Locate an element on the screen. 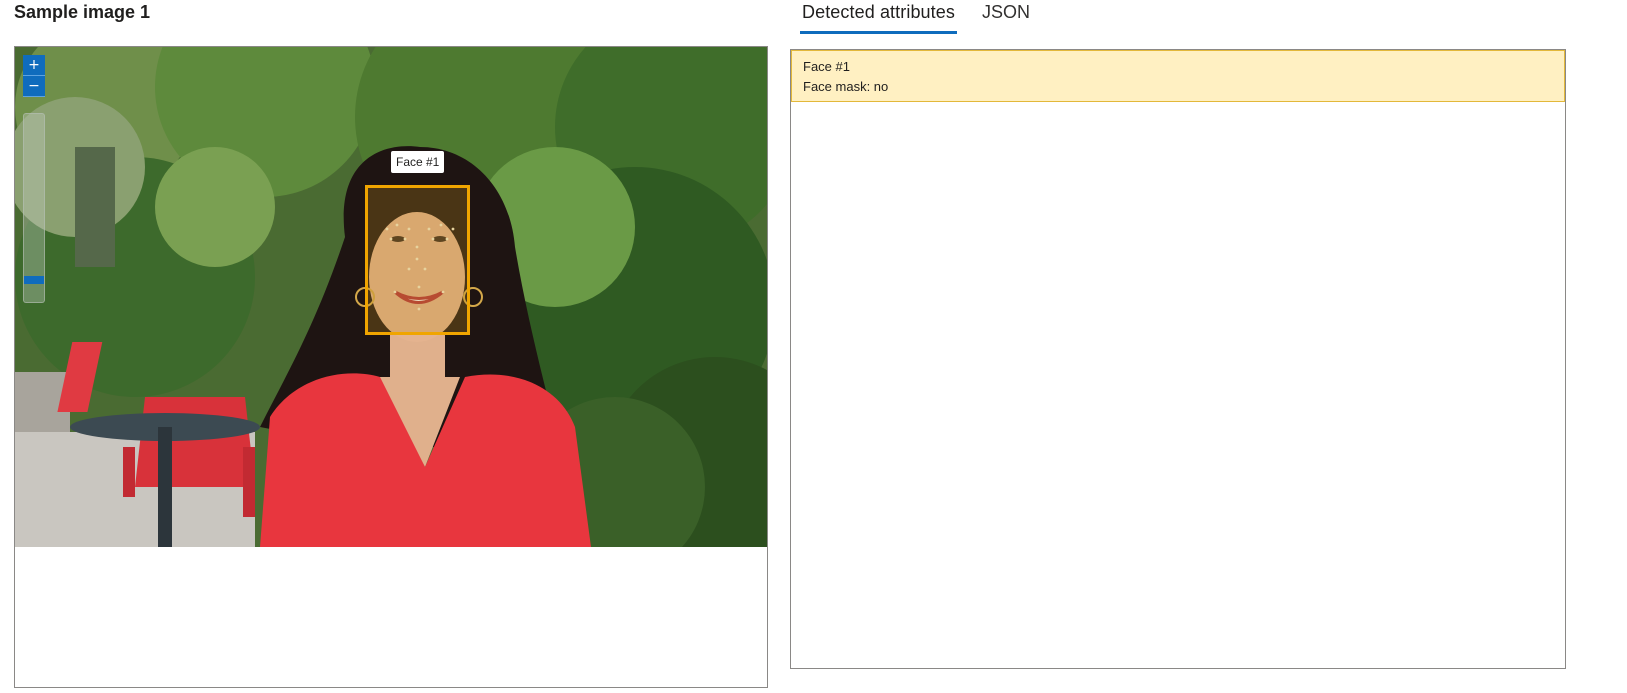 The image size is (1627, 693). tab-json-label: JSON is located at coordinates (1006, 12).